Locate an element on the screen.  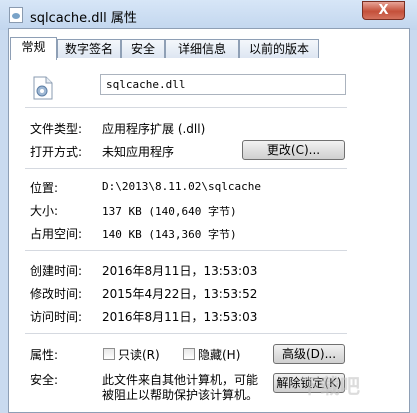
size-label: 大小: is located at coordinates (44, 211).